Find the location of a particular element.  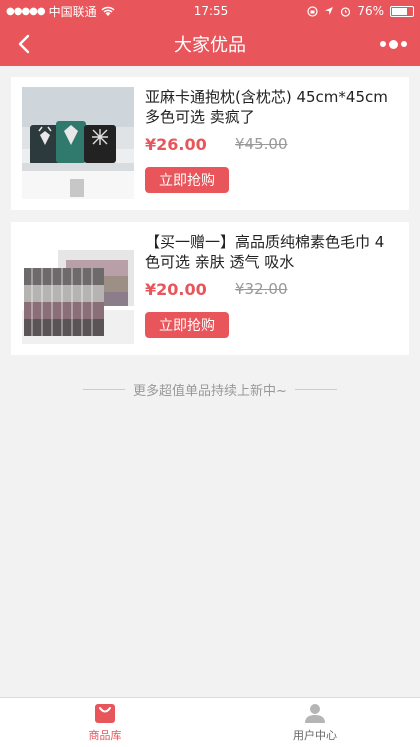

nav-bar: 大家优品 is located at coordinates (210, 44).